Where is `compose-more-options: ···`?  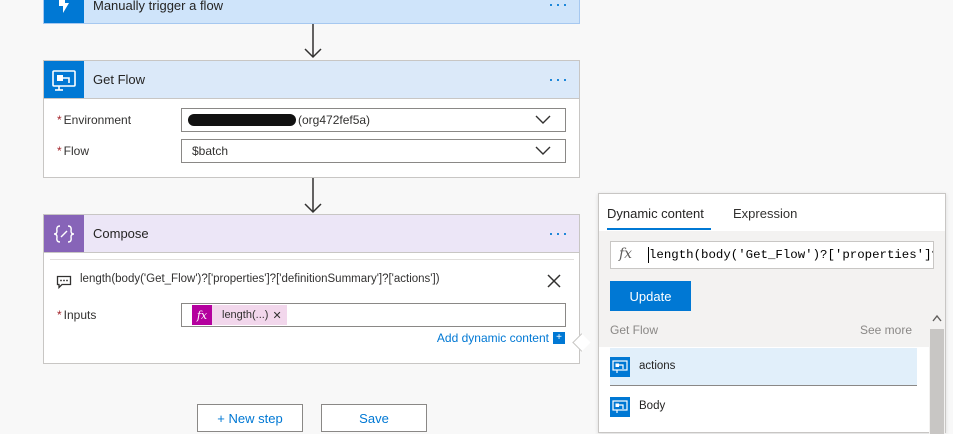 compose-more-options: ··· is located at coordinates (558, 233).